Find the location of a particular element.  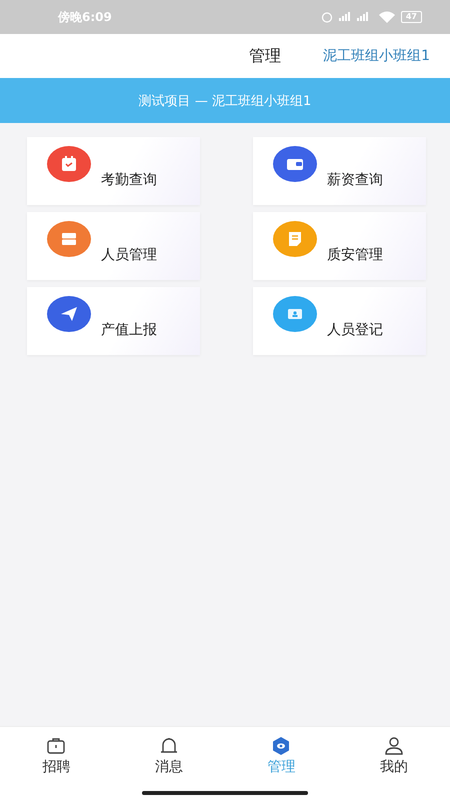

module-card: 质安管理 is located at coordinates (339, 246).